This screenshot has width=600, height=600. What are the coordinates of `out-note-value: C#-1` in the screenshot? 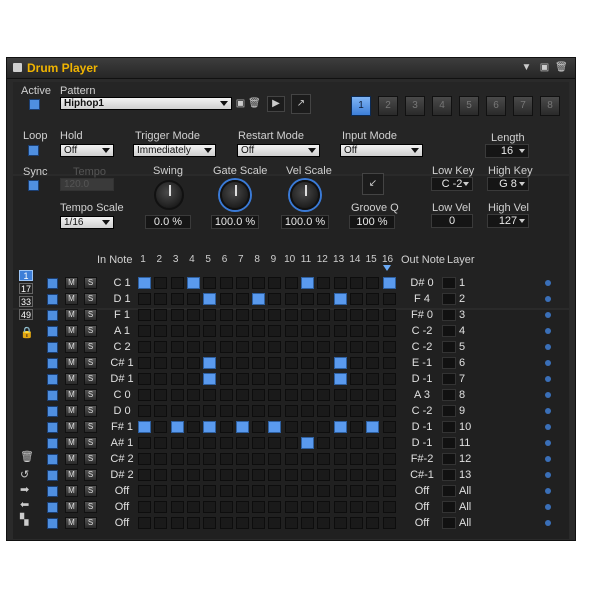 It's located at (422, 475).